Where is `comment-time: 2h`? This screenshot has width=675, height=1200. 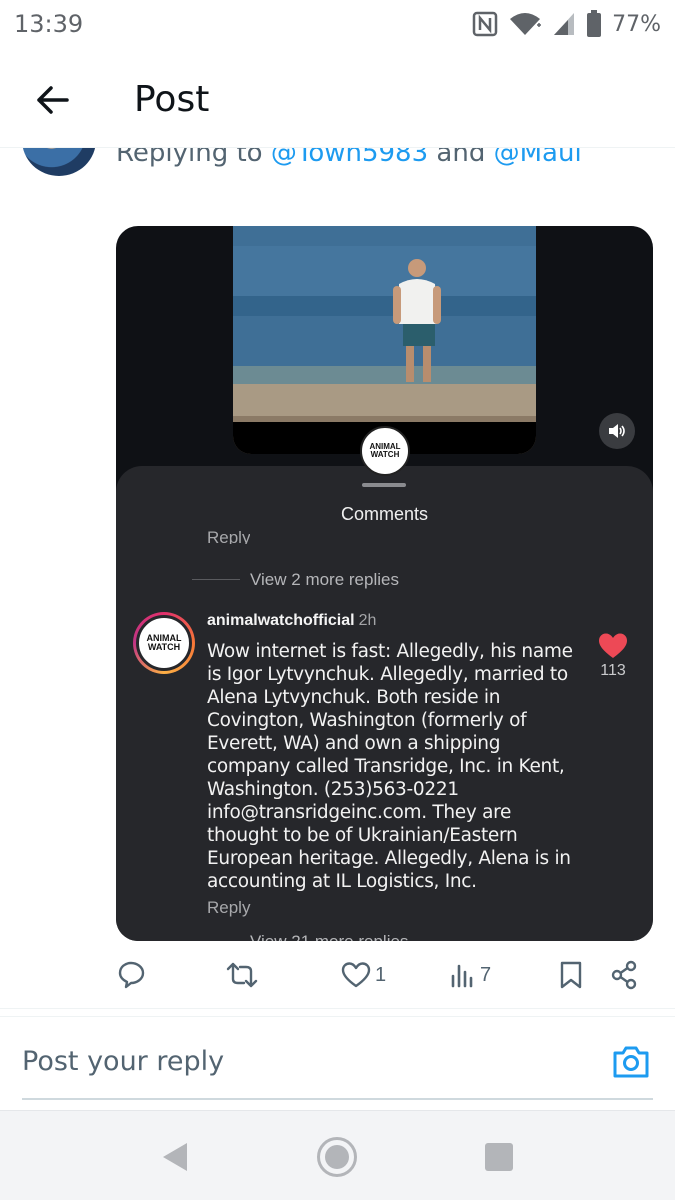
comment-time: 2h is located at coordinates (367, 620).